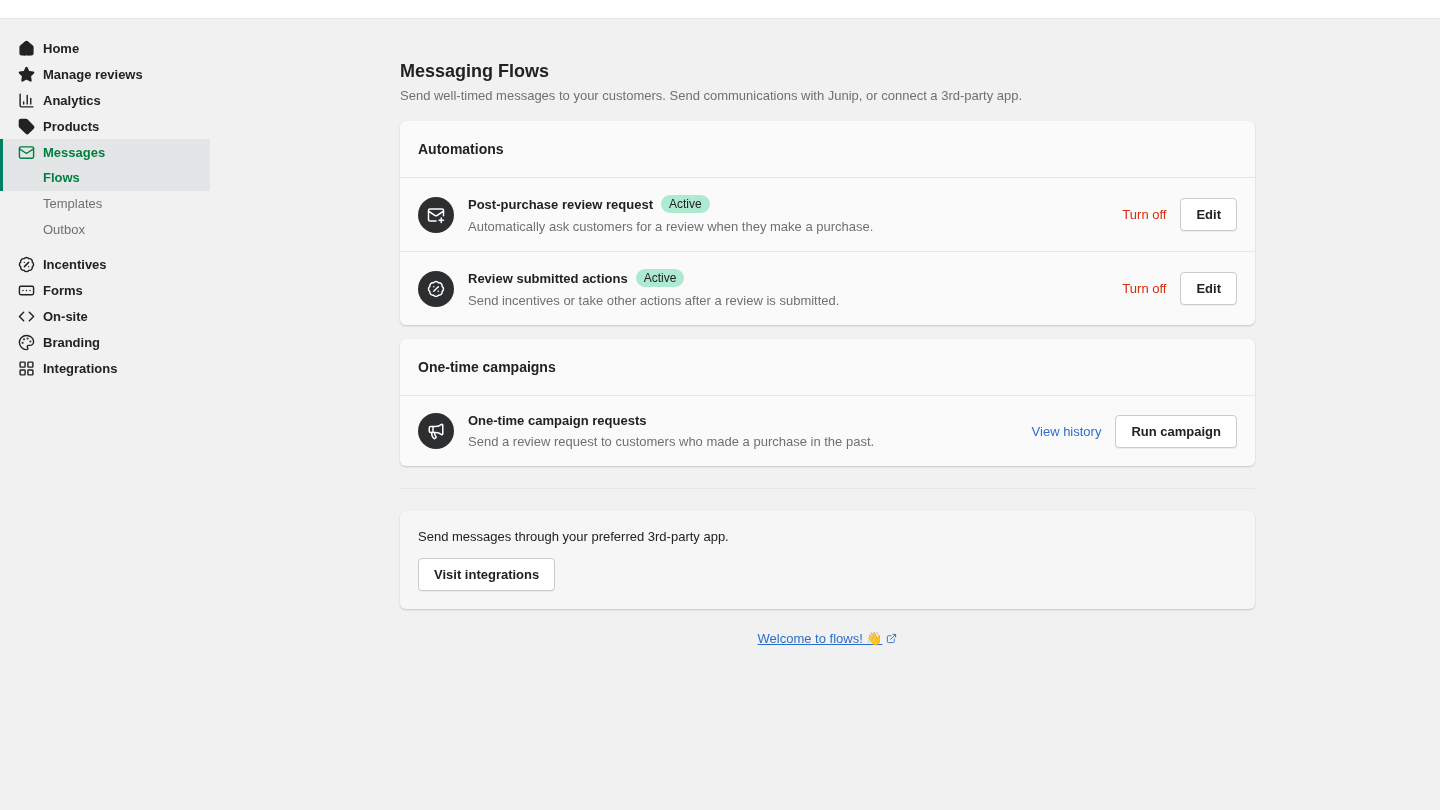 This screenshot has height=810, width=1440. I want to click on megaphone-icon, so click(436, 431).